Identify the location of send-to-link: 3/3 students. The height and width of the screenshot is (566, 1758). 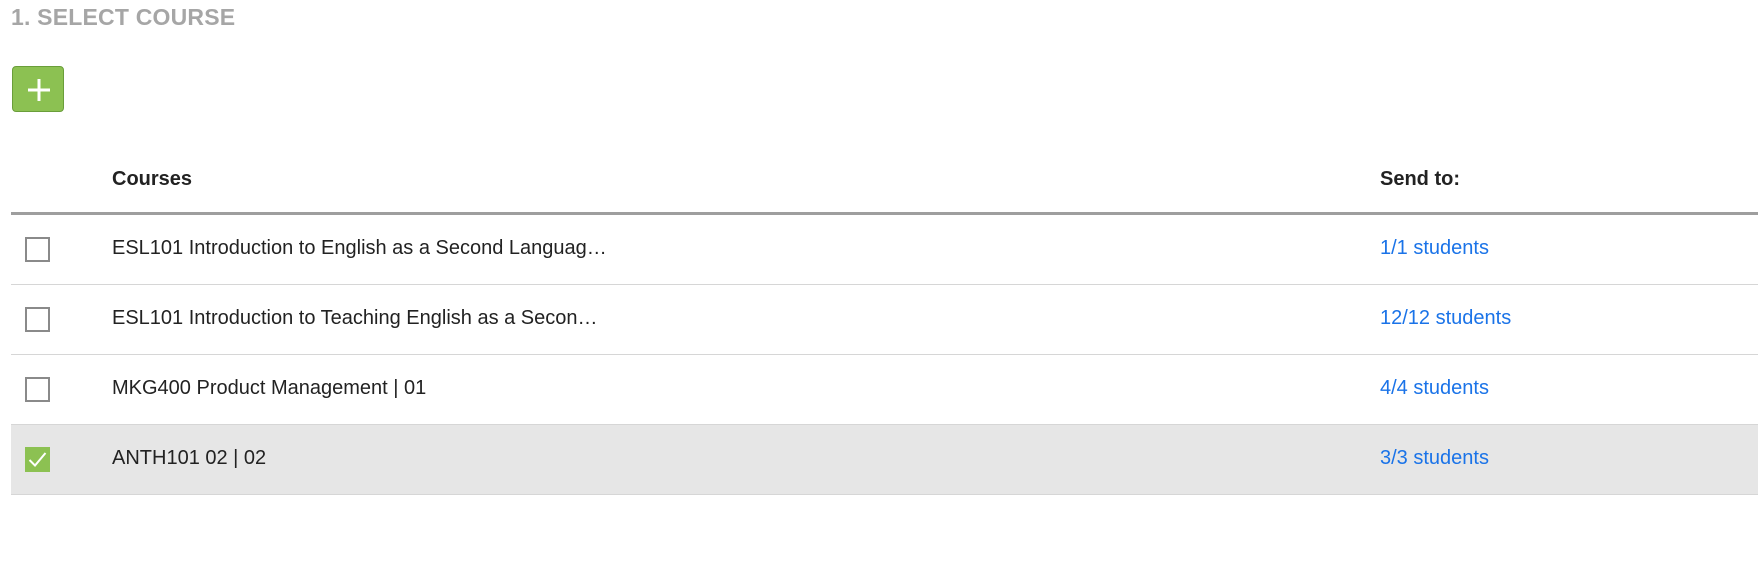
(1434, 458).